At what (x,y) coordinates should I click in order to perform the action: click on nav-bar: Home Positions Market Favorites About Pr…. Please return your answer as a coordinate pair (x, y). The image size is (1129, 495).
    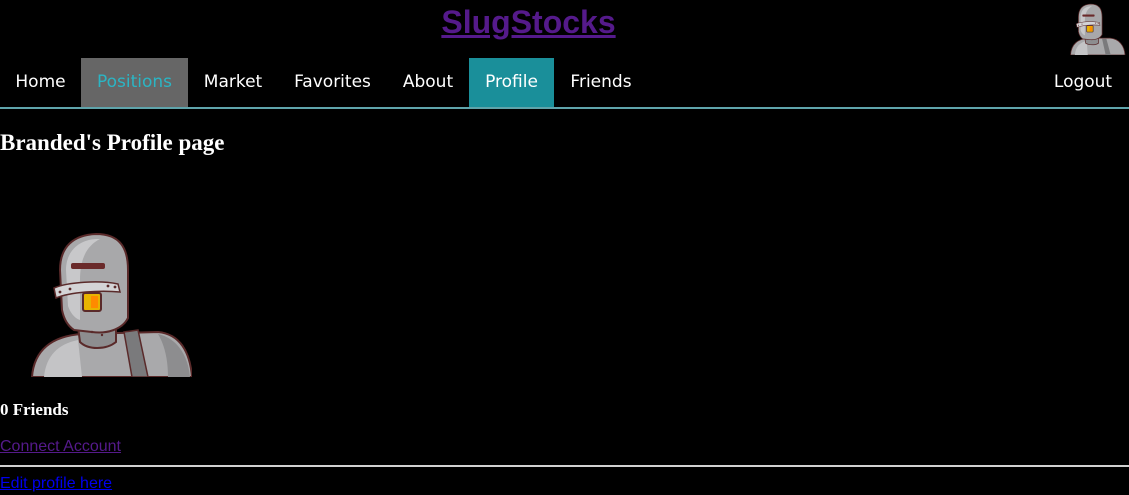
    Looking at the image, I should click on (564, 83).